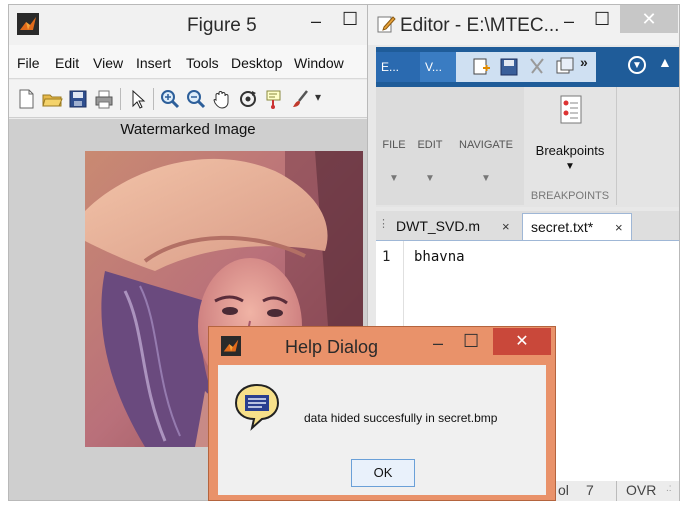 This screenshot has height=505, width=684. I want to click on ribbon-group-edit: EDIT ▼, so click(430, 146).